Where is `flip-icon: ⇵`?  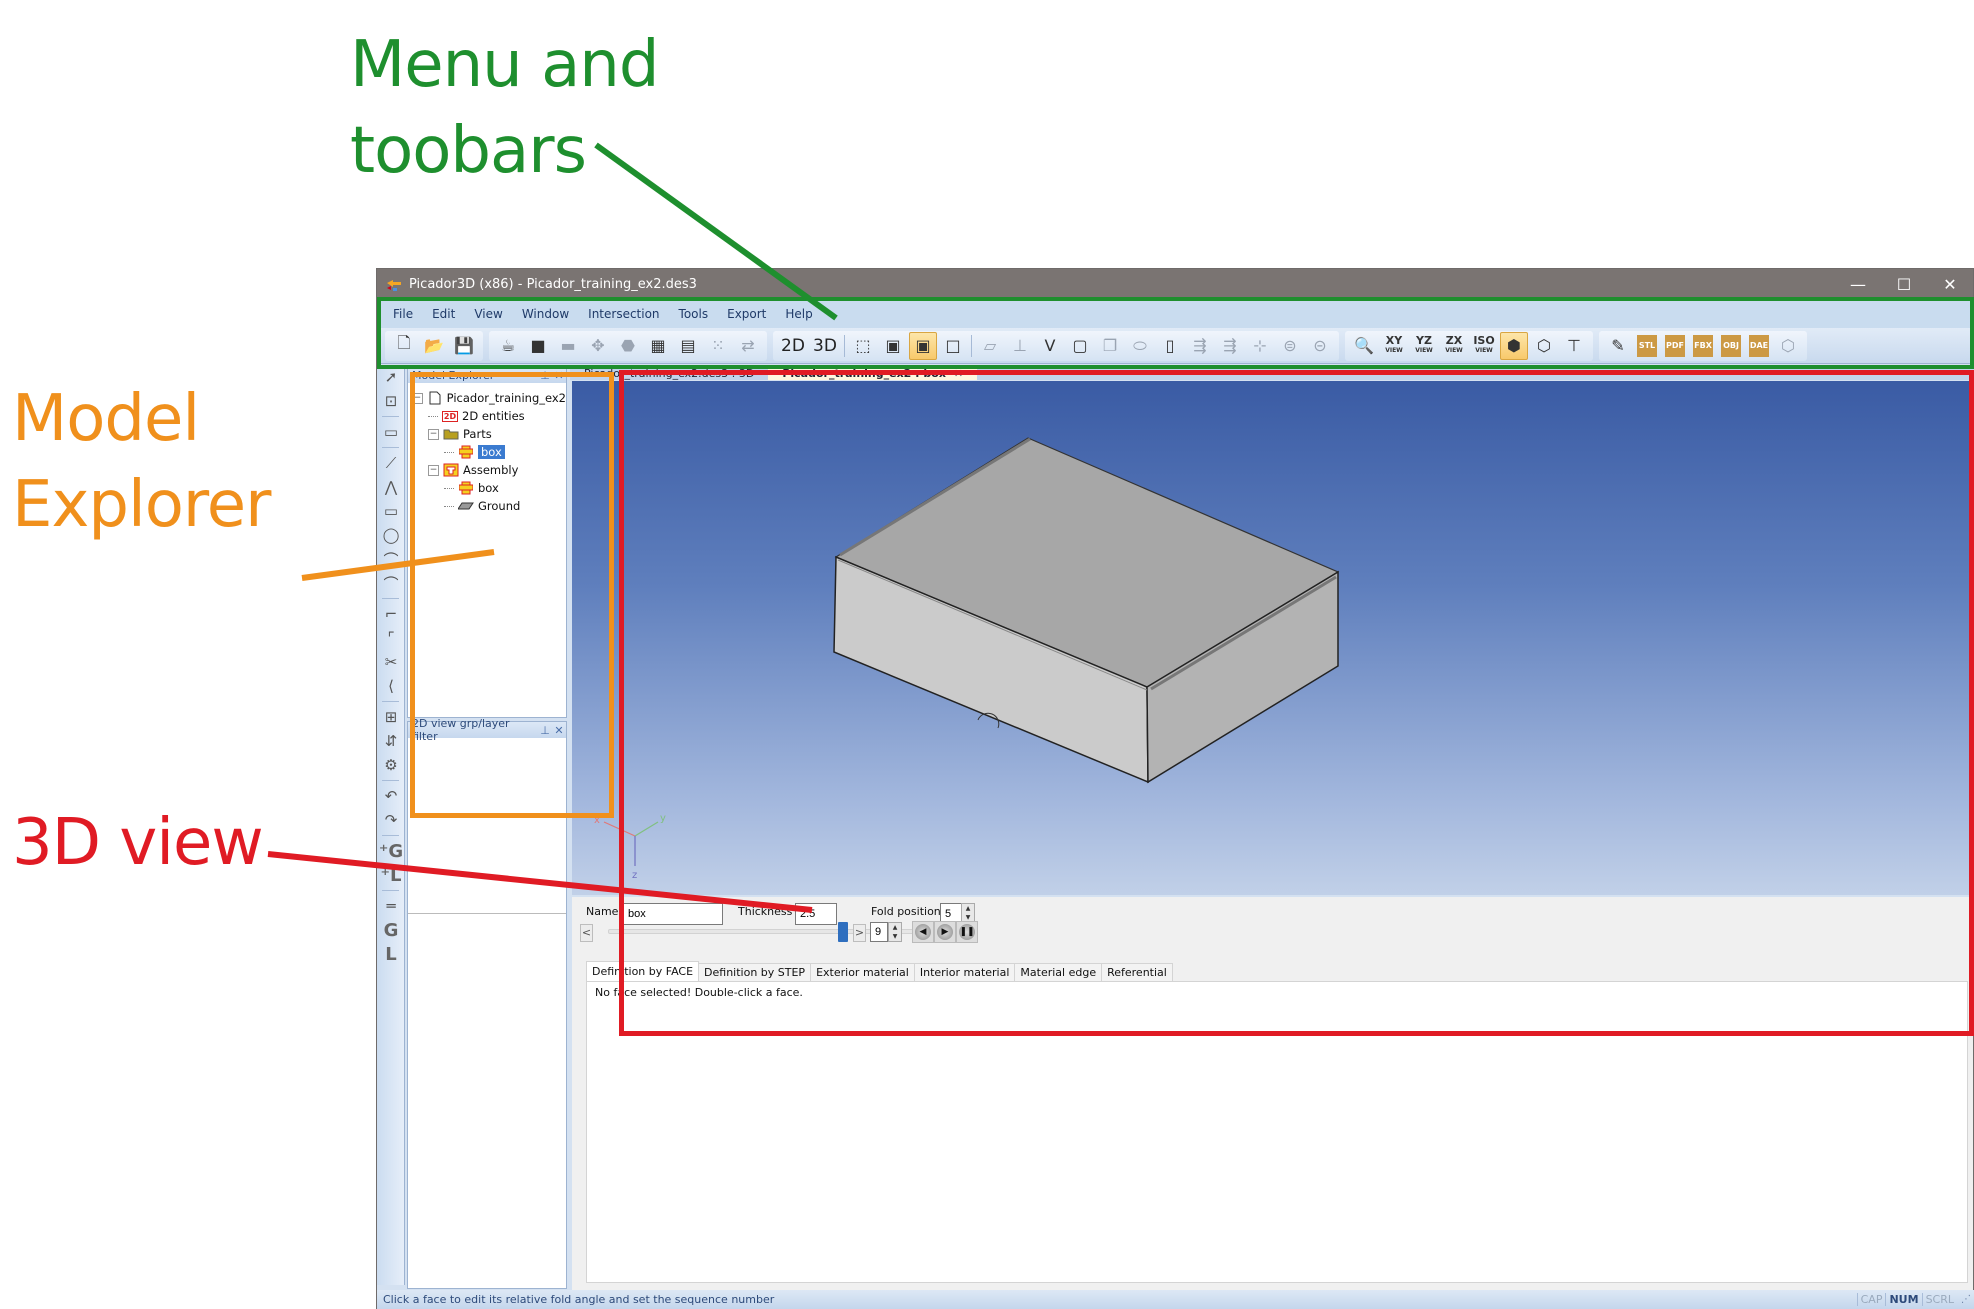
flip-icon: ⇵ is located at coordinates (391, 741).